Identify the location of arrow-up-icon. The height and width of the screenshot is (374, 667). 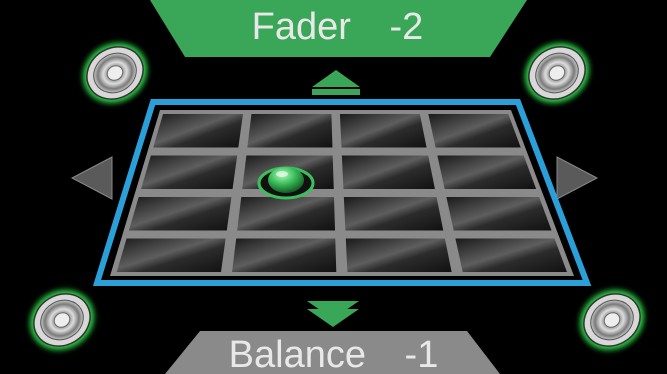
(336, 82).